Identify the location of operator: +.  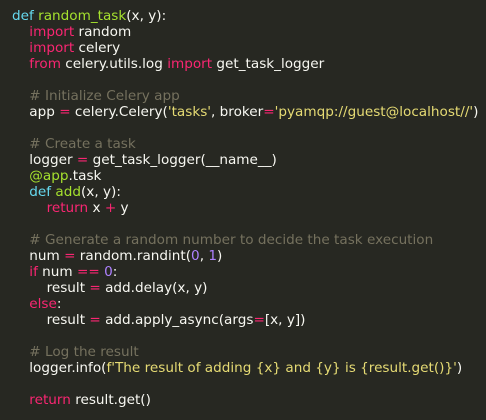
(110, 208).